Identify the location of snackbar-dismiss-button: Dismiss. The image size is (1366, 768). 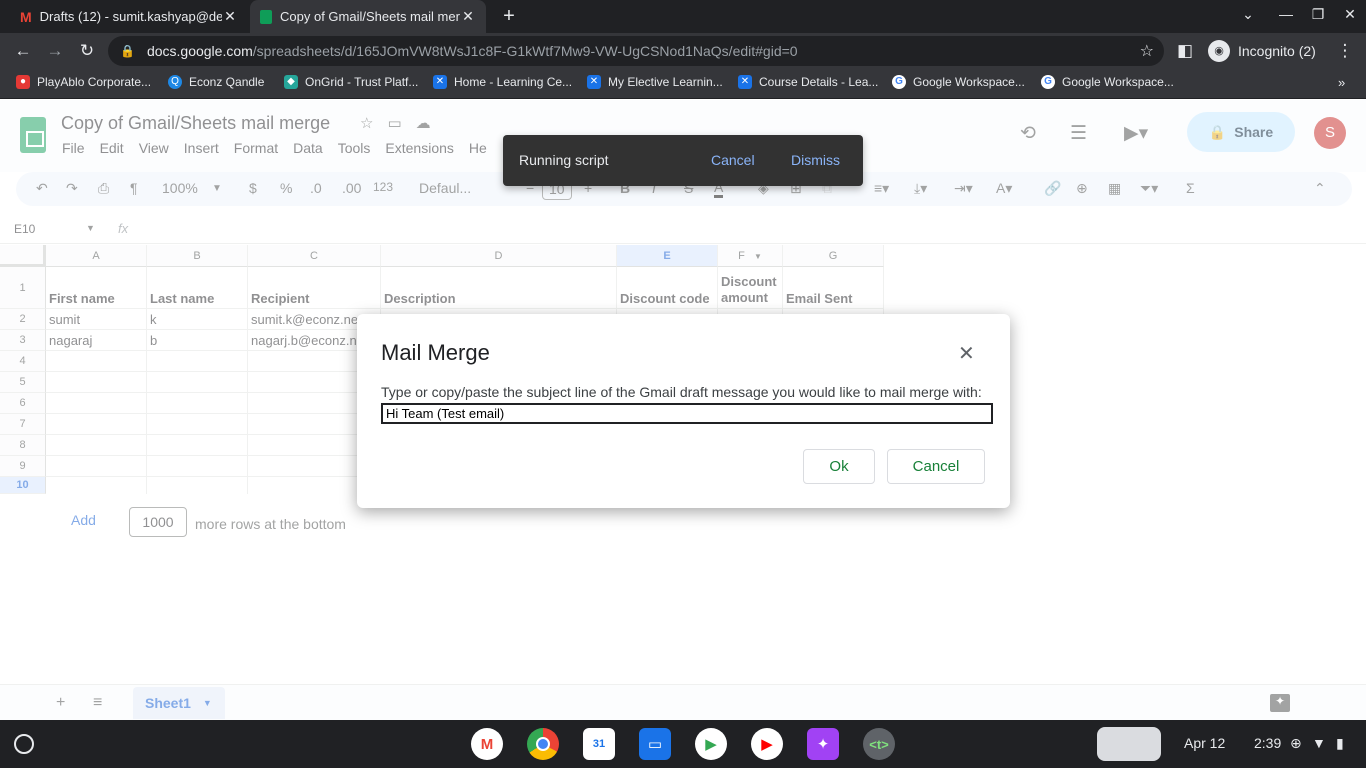
(815, 160).